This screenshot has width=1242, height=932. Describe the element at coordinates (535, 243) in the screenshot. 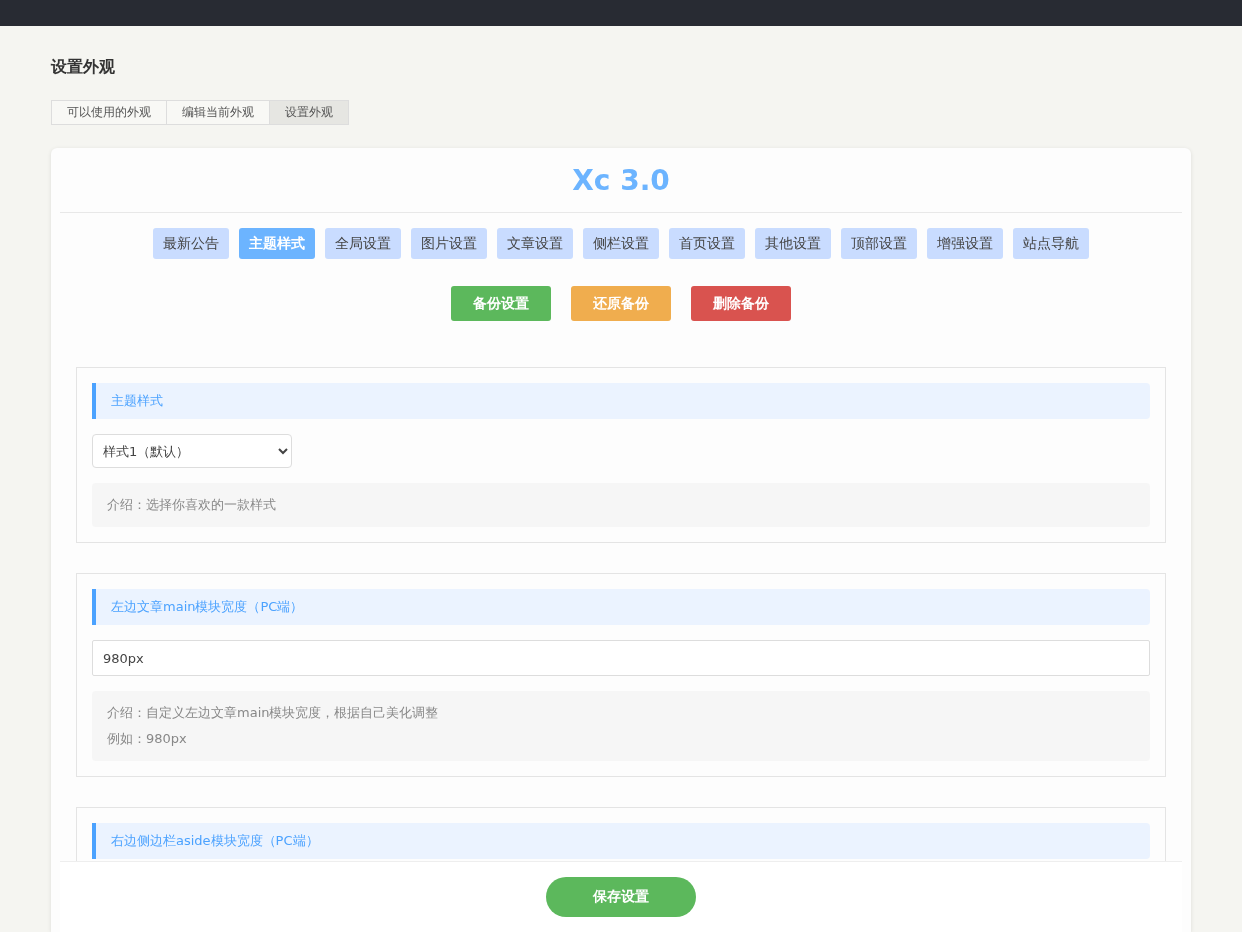

I see `nav-tab: 文章设置` at that location.